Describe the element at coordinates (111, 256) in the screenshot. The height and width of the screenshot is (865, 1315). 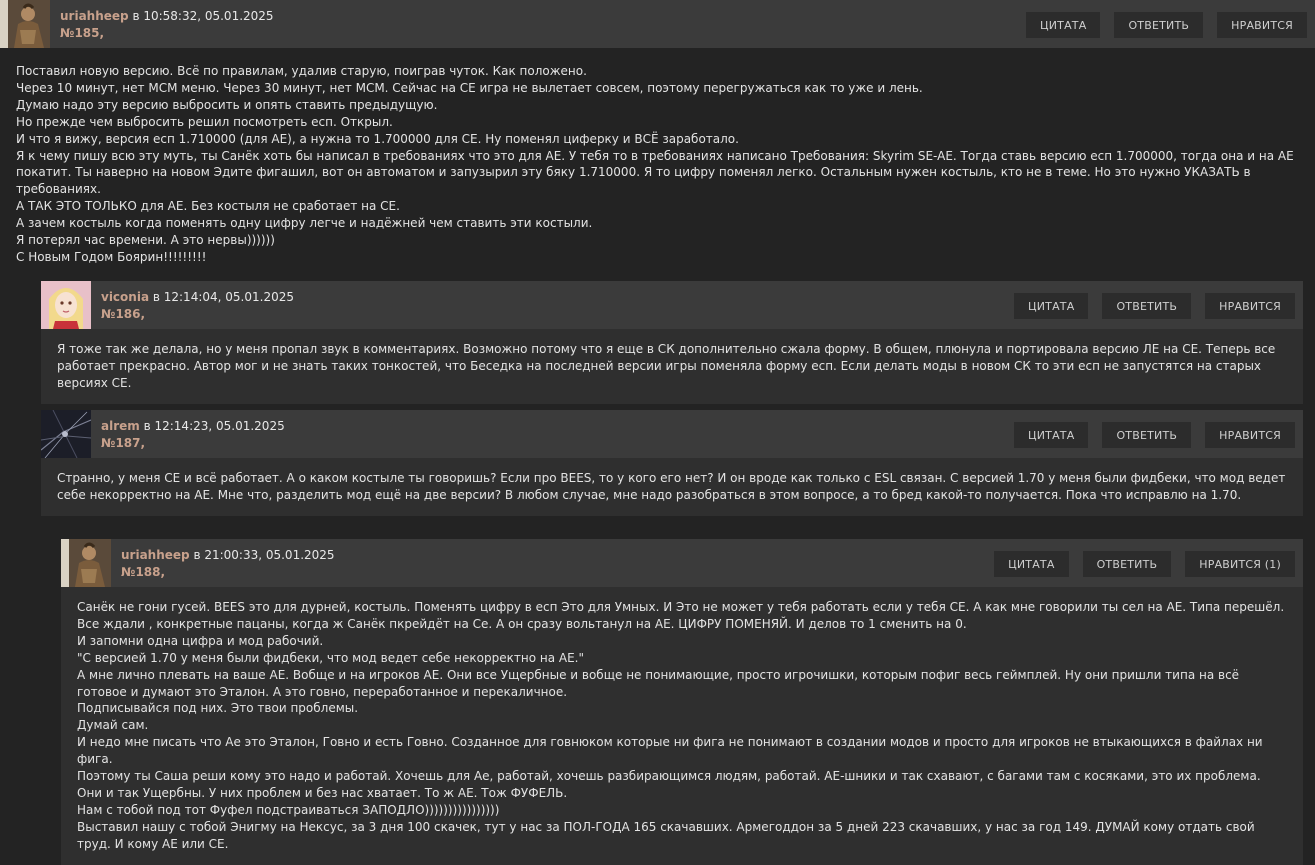
I see `comment-line: С Новым Годом Боярин!!!!!!!!!` at that location.